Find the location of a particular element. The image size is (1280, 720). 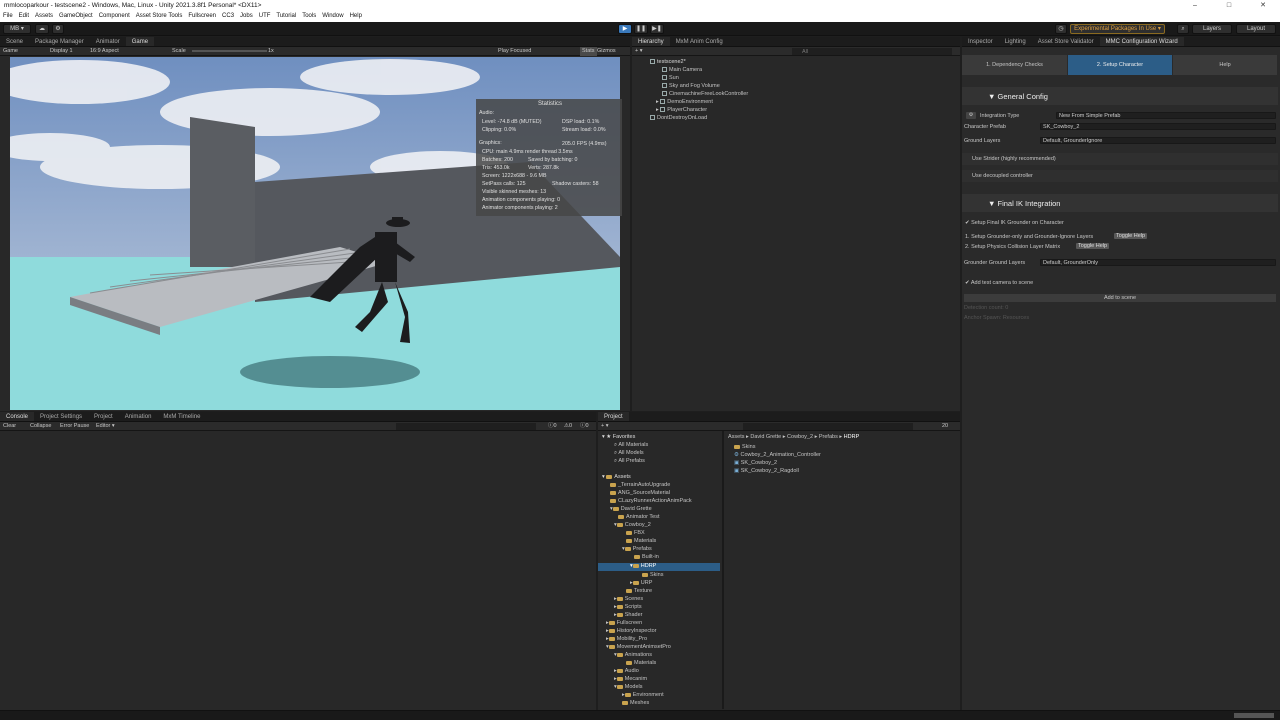

tab-console: Console is located at coordinates (17, 416).